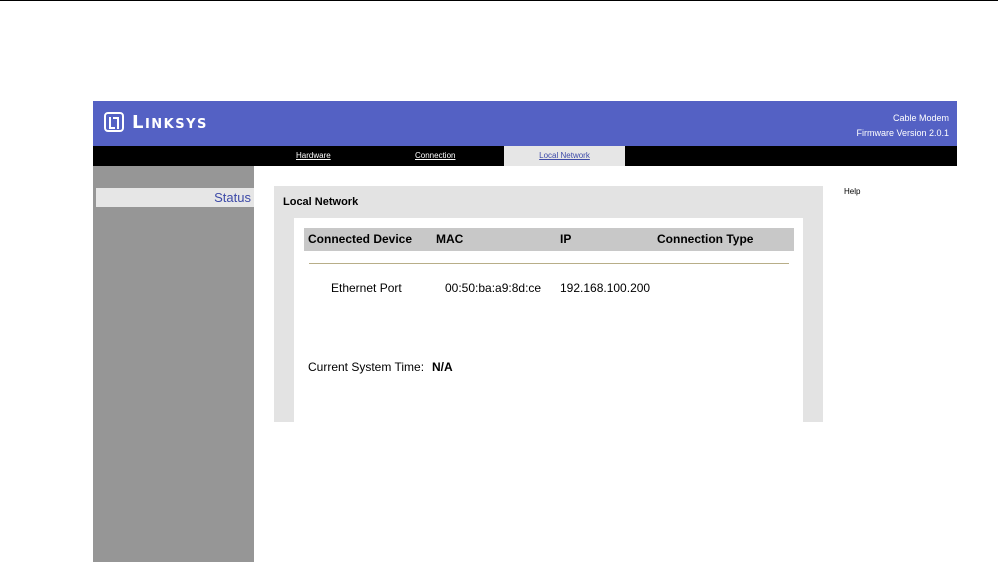 This screenshot has height=562, width=998. What do you see at coordinates (175, 197) in the screenshot?
I see `sidebar-item-status: Status` at bounding box center [175, 197].